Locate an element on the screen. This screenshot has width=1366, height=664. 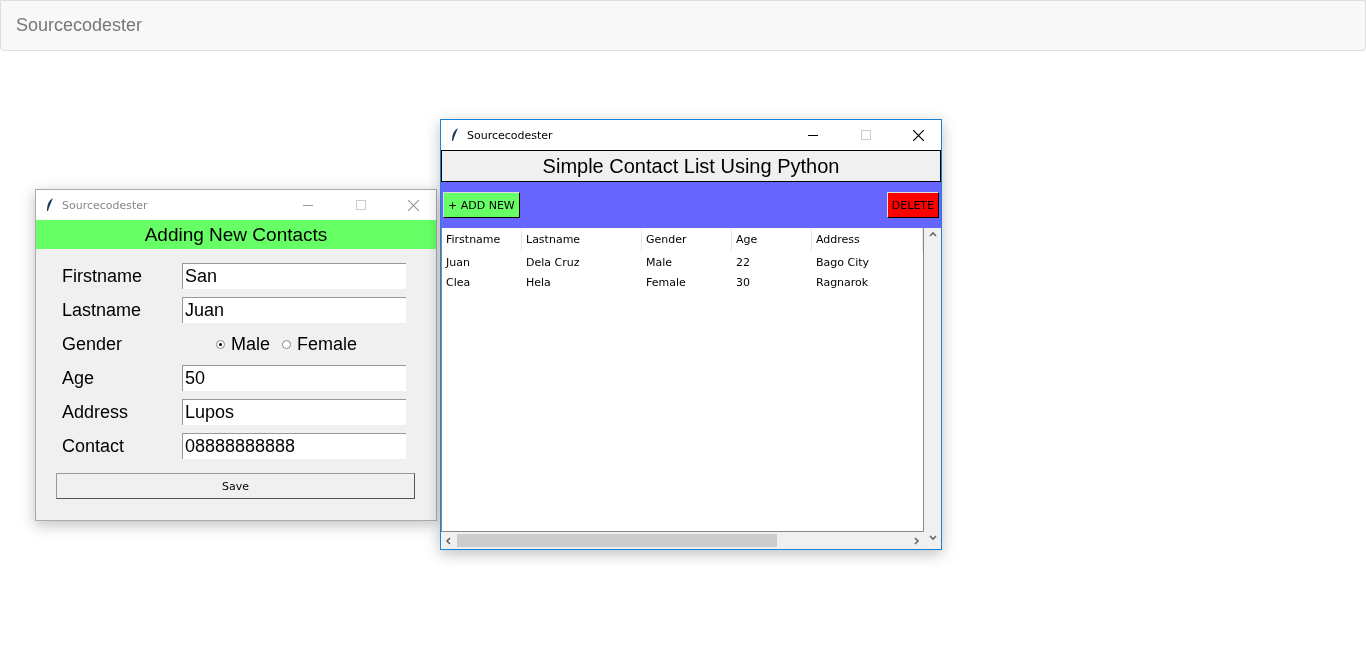
table-cell-text: Juan is located at coordinates (457, 262).